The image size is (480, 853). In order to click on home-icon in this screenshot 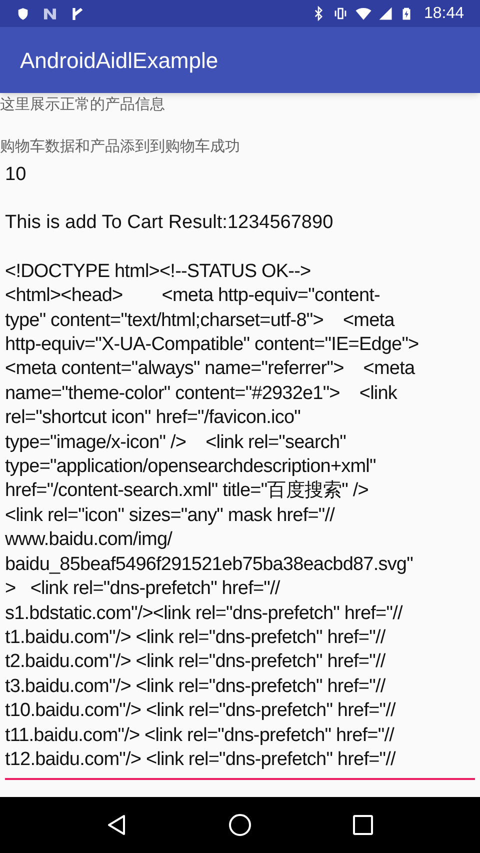, I will do `click(240, 825)`.